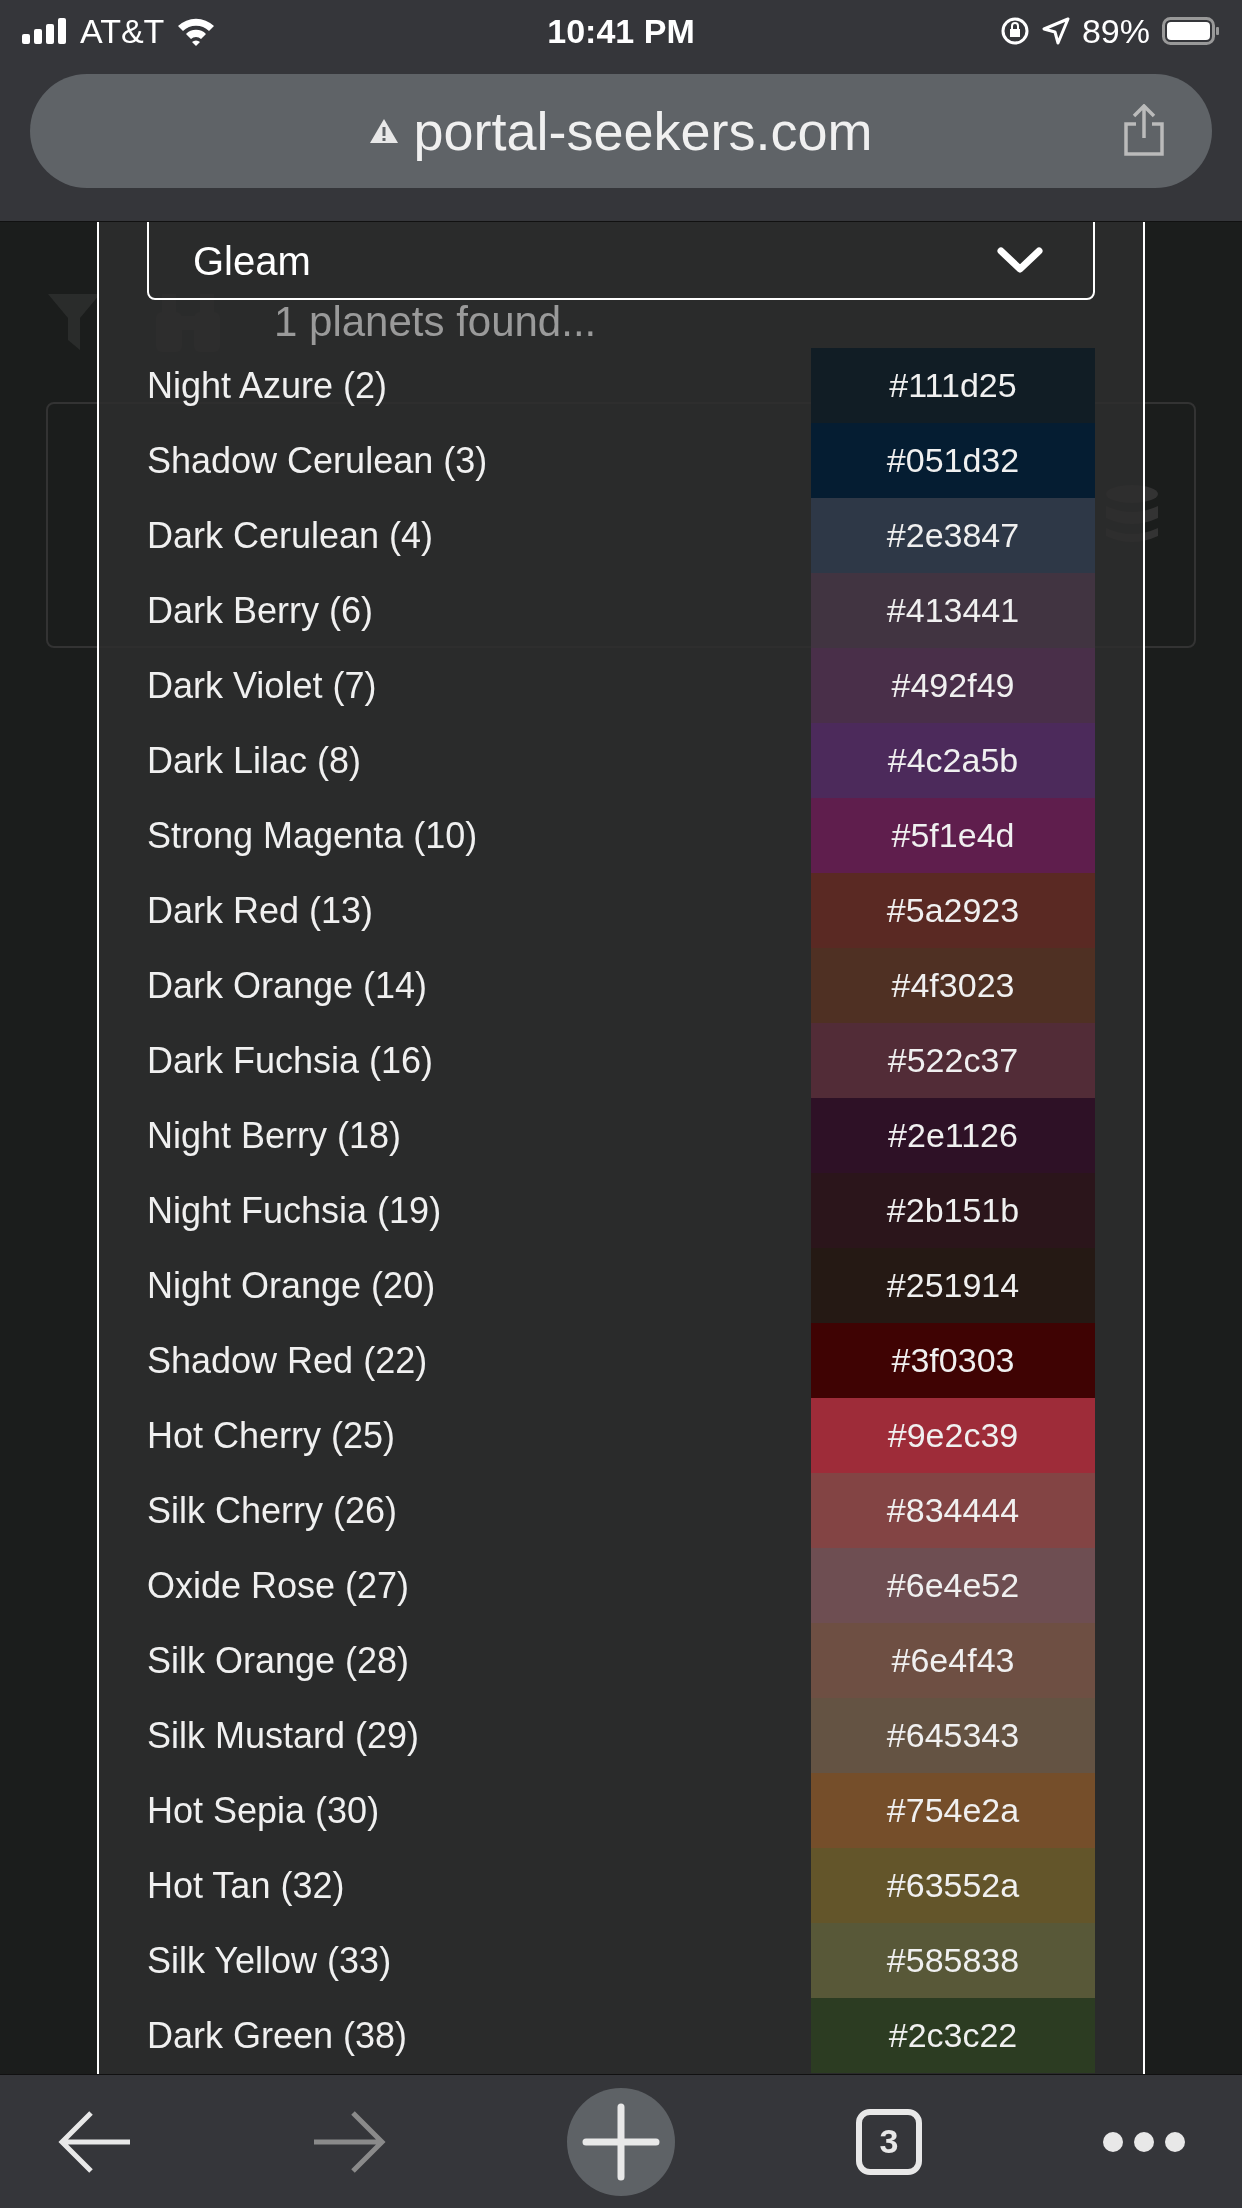 The image size is (1242, 2208). I want to click on color-swatch: #645343, so click(953, 1735).